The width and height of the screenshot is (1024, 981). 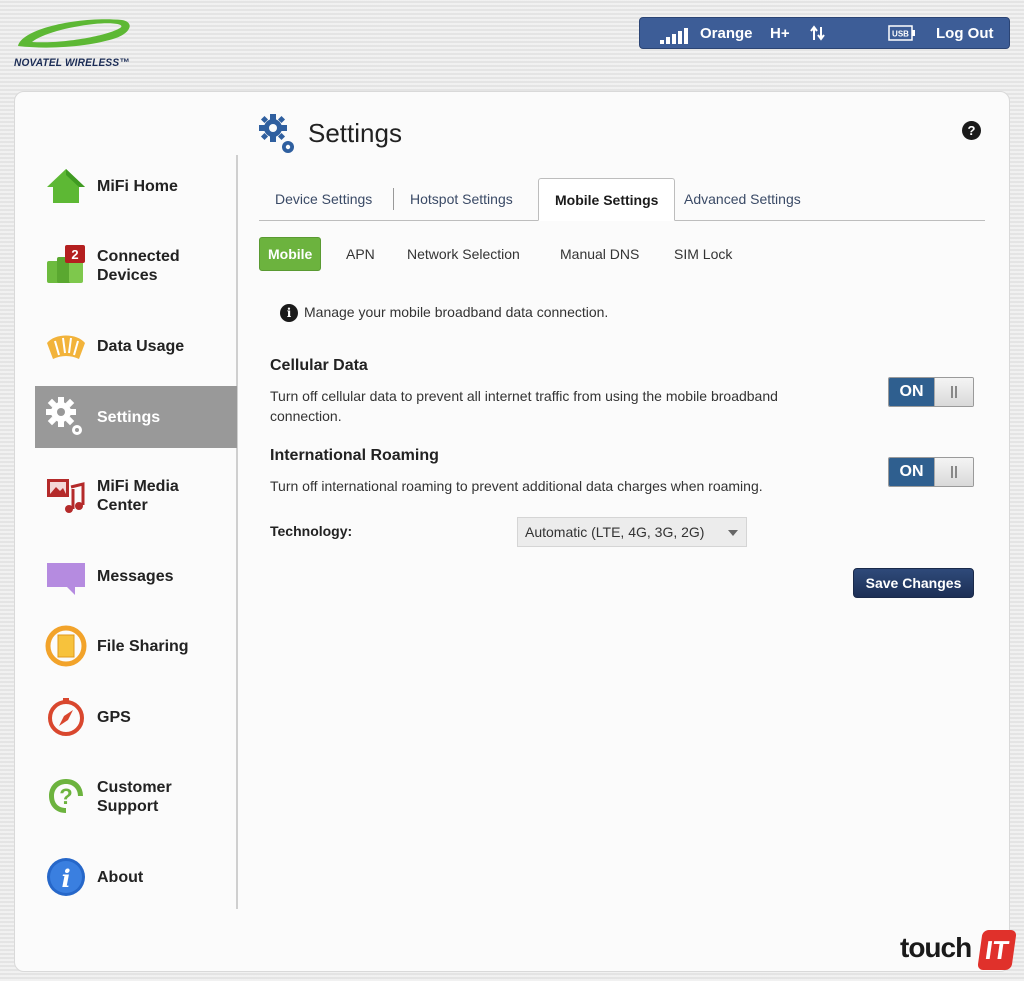 I want to click on signal-strength-icon, so click(x=674, y=34).